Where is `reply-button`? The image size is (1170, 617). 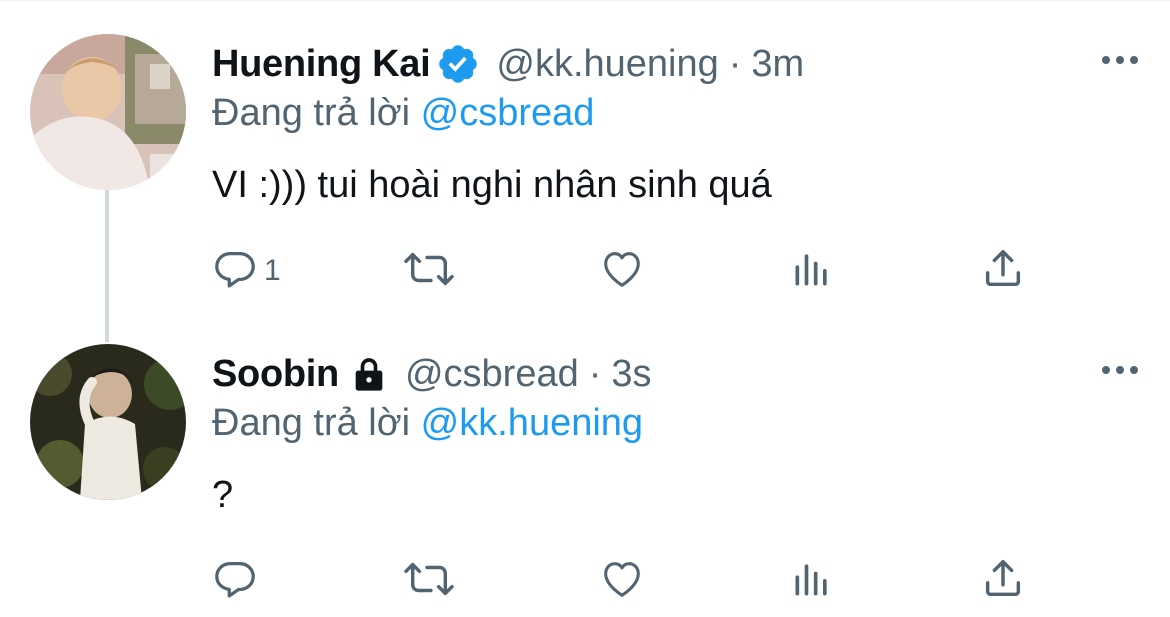
reply-button is located at coordinates (238, 581).